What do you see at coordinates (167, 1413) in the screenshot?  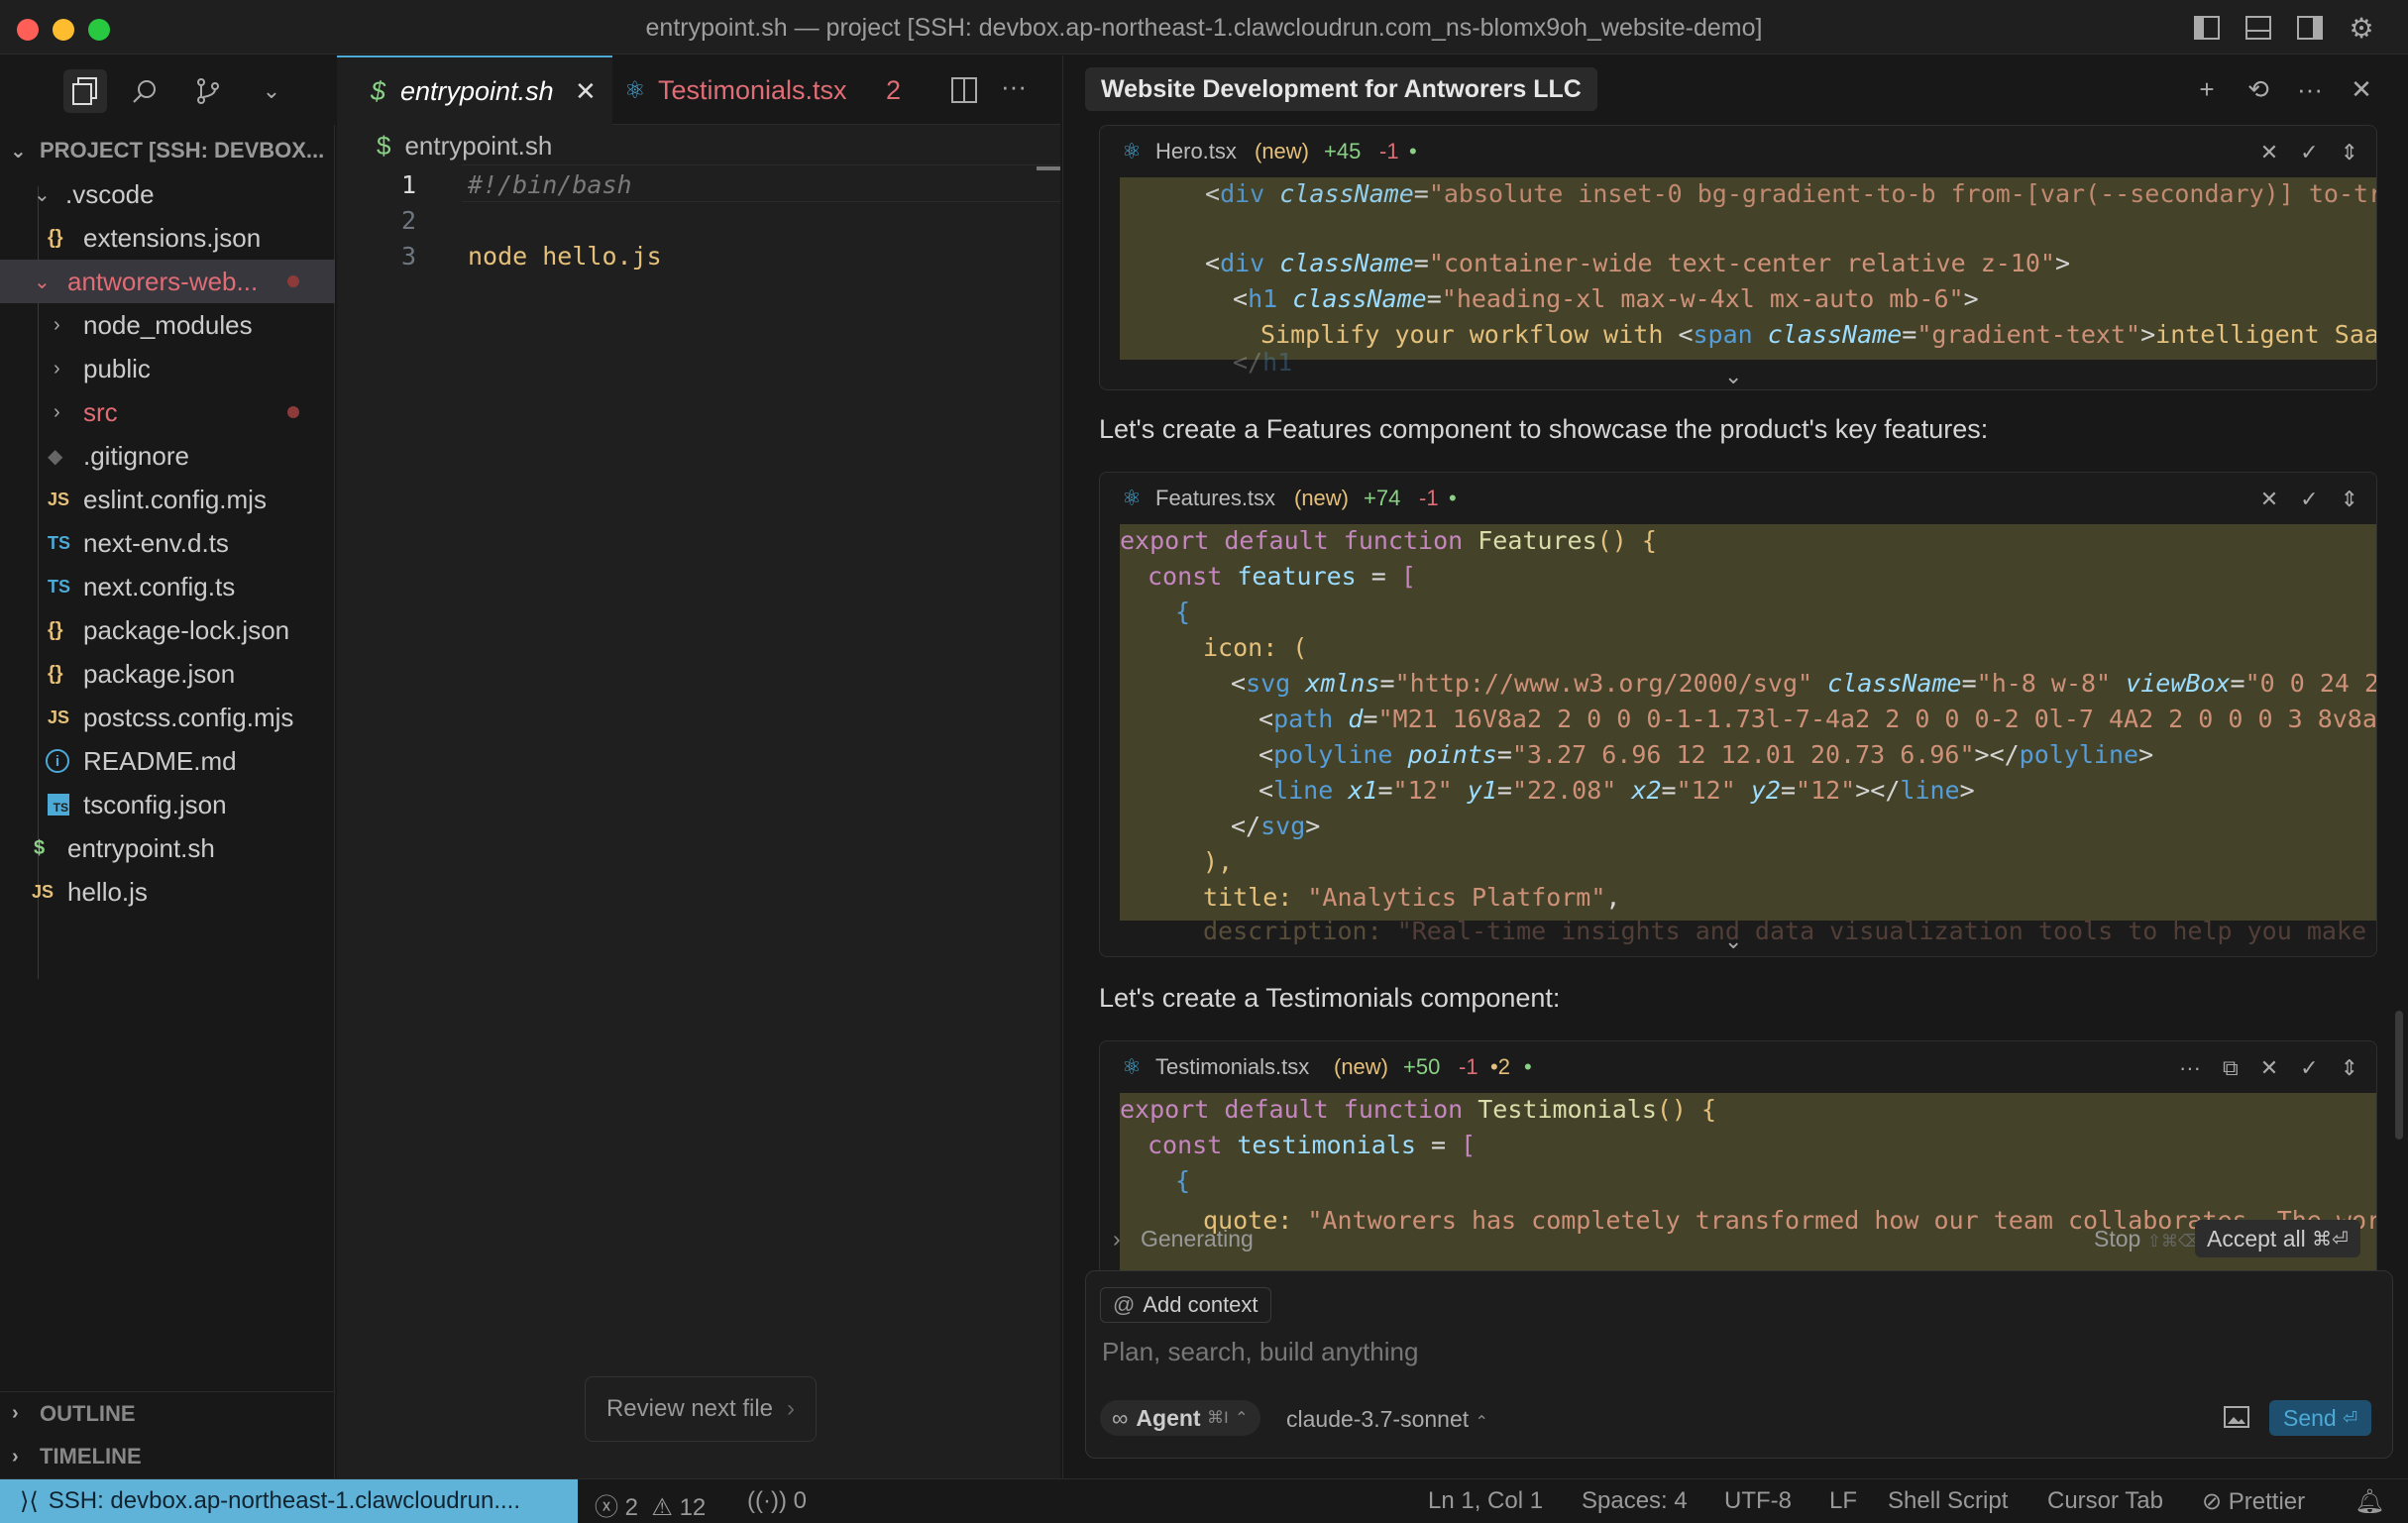 I see `outline-section: › OUTLINE` at bounding box center [167, 1413].